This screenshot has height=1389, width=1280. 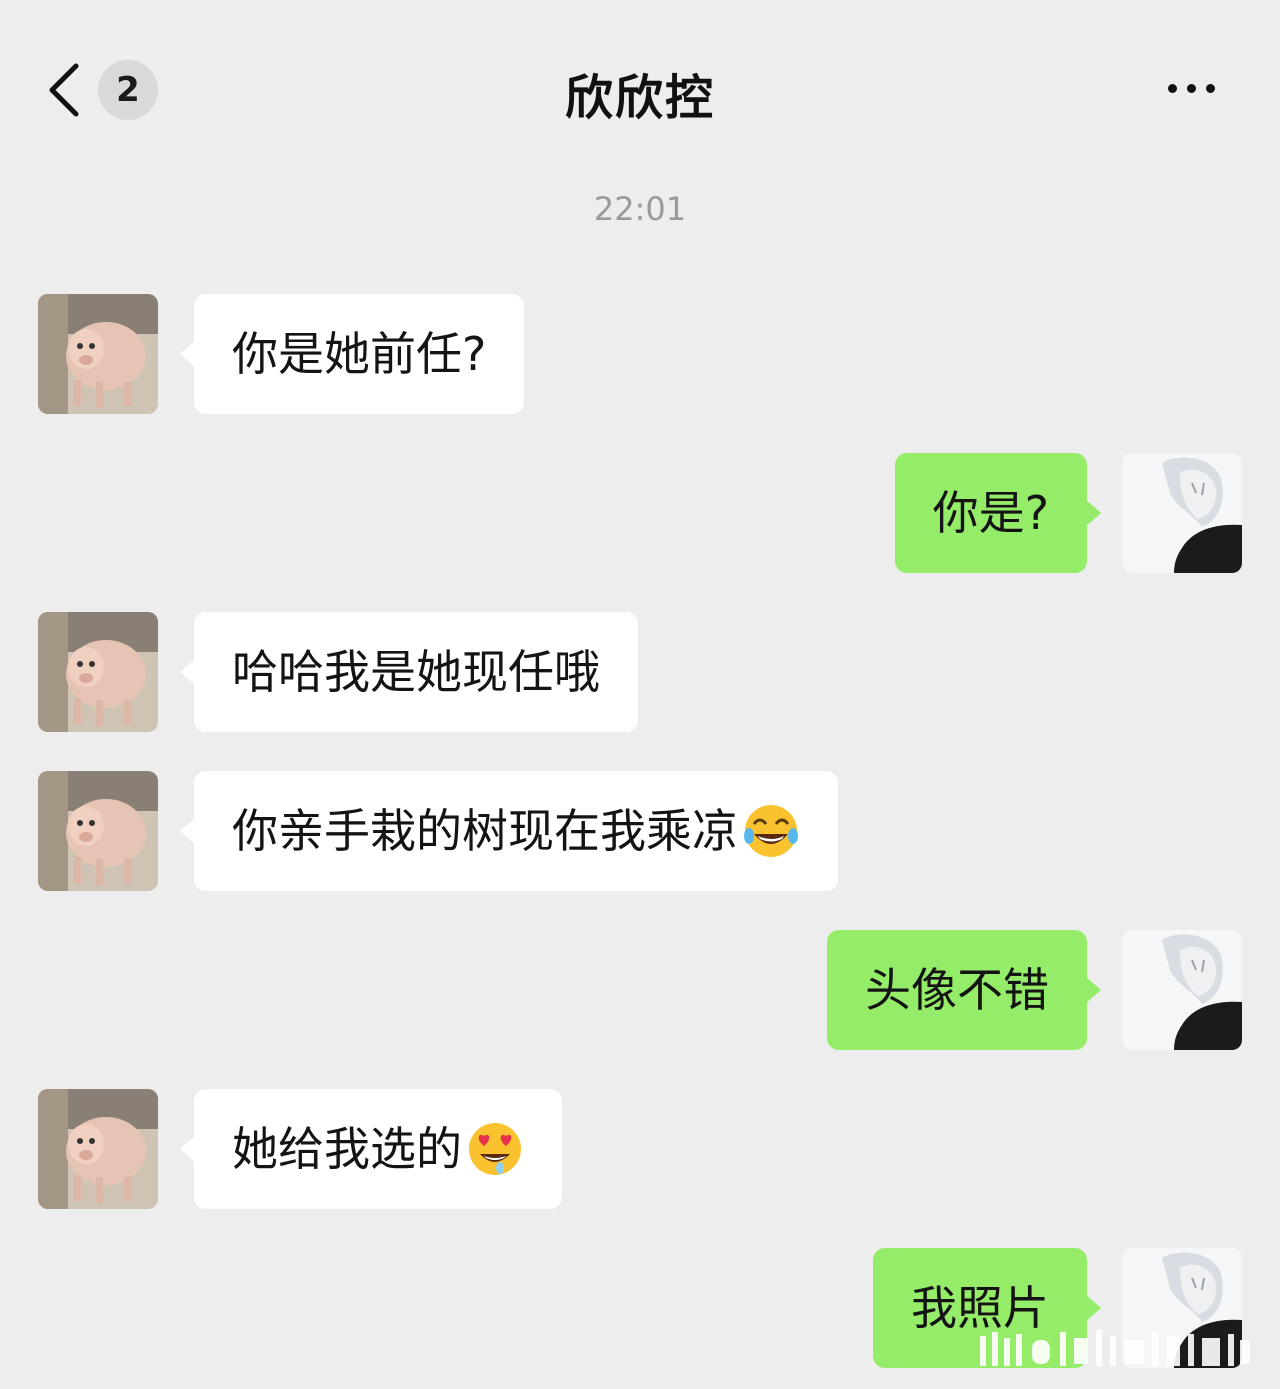 What do you see at coordinates (957, 990) in the screenshot?
I see `message-text: 头像不错` at bounding box center [957, 990].